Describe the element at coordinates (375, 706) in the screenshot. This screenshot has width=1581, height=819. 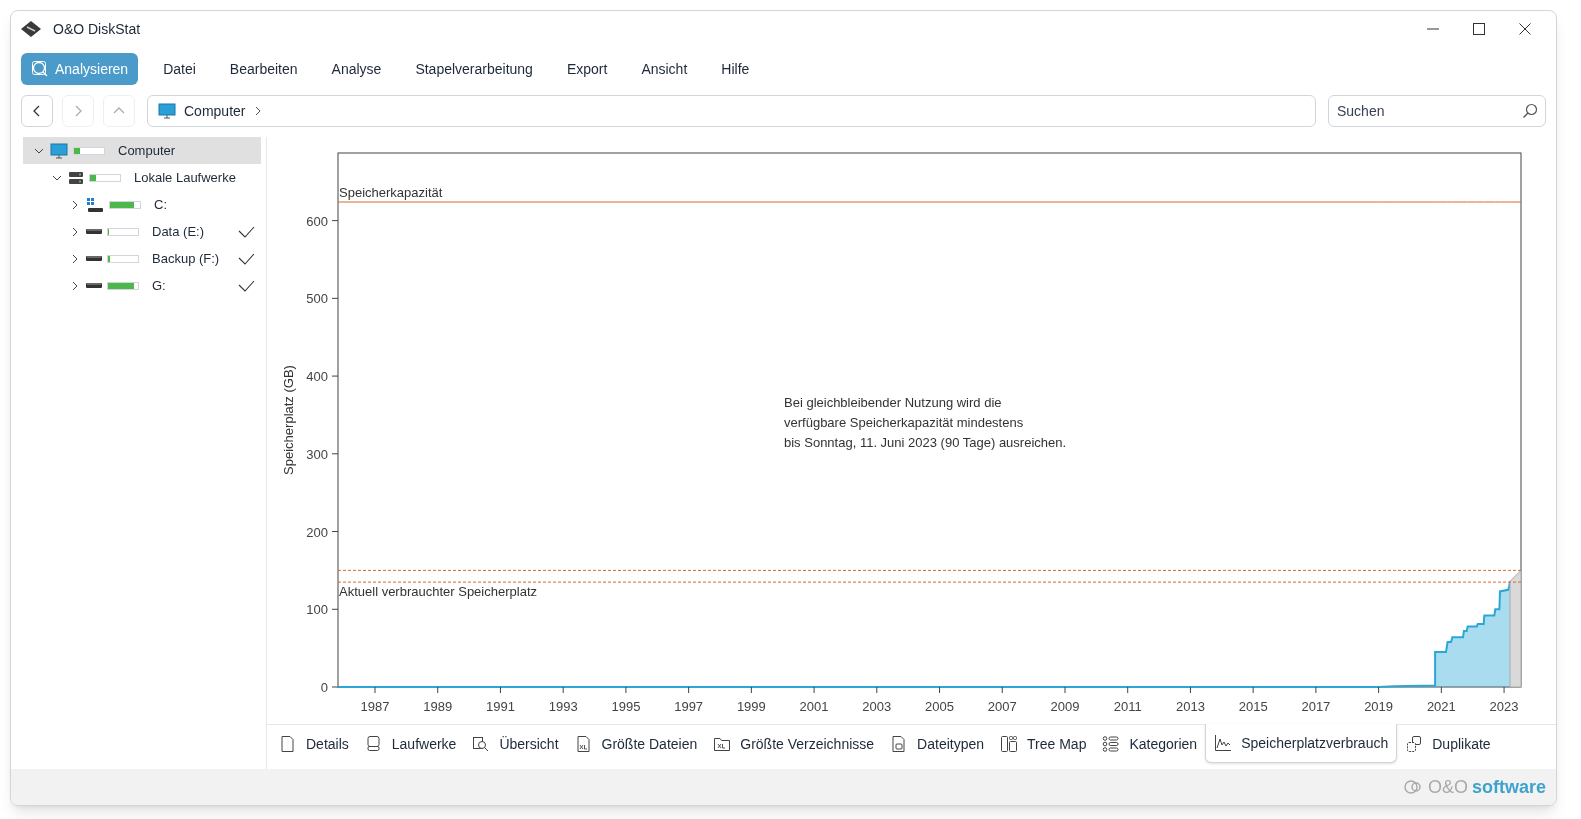
I see `x-tick-label: 1987` at that location.